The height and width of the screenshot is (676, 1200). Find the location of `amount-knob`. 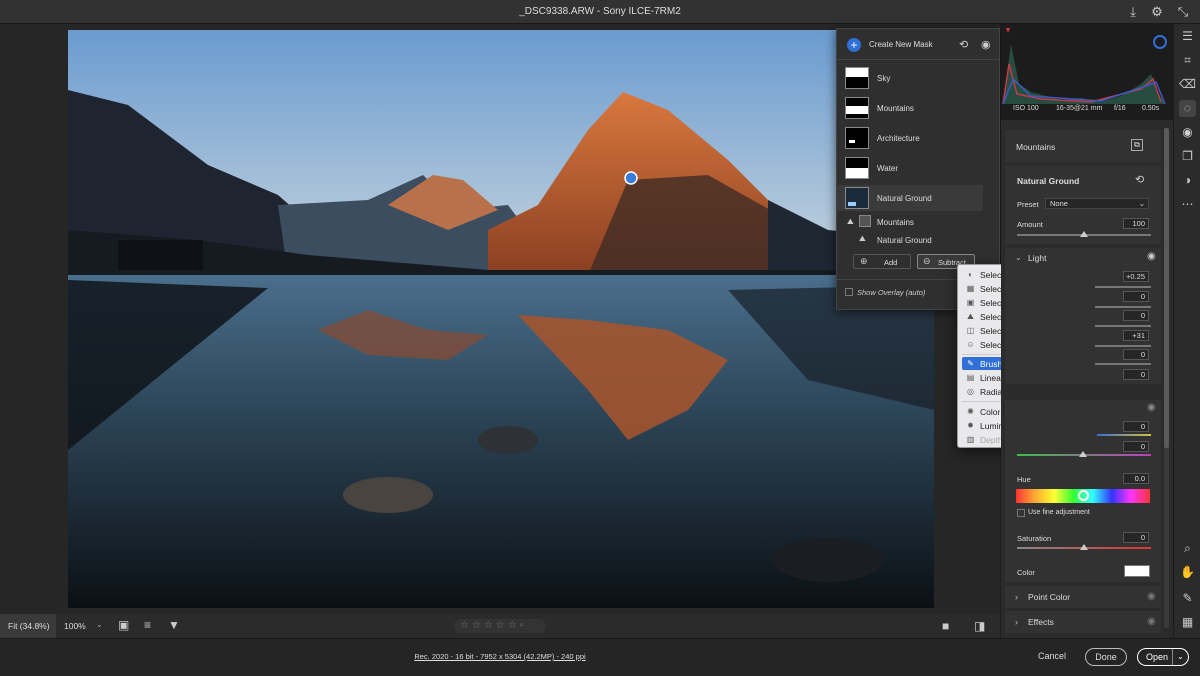

amount-knob is located at coordinates (1084, 234).